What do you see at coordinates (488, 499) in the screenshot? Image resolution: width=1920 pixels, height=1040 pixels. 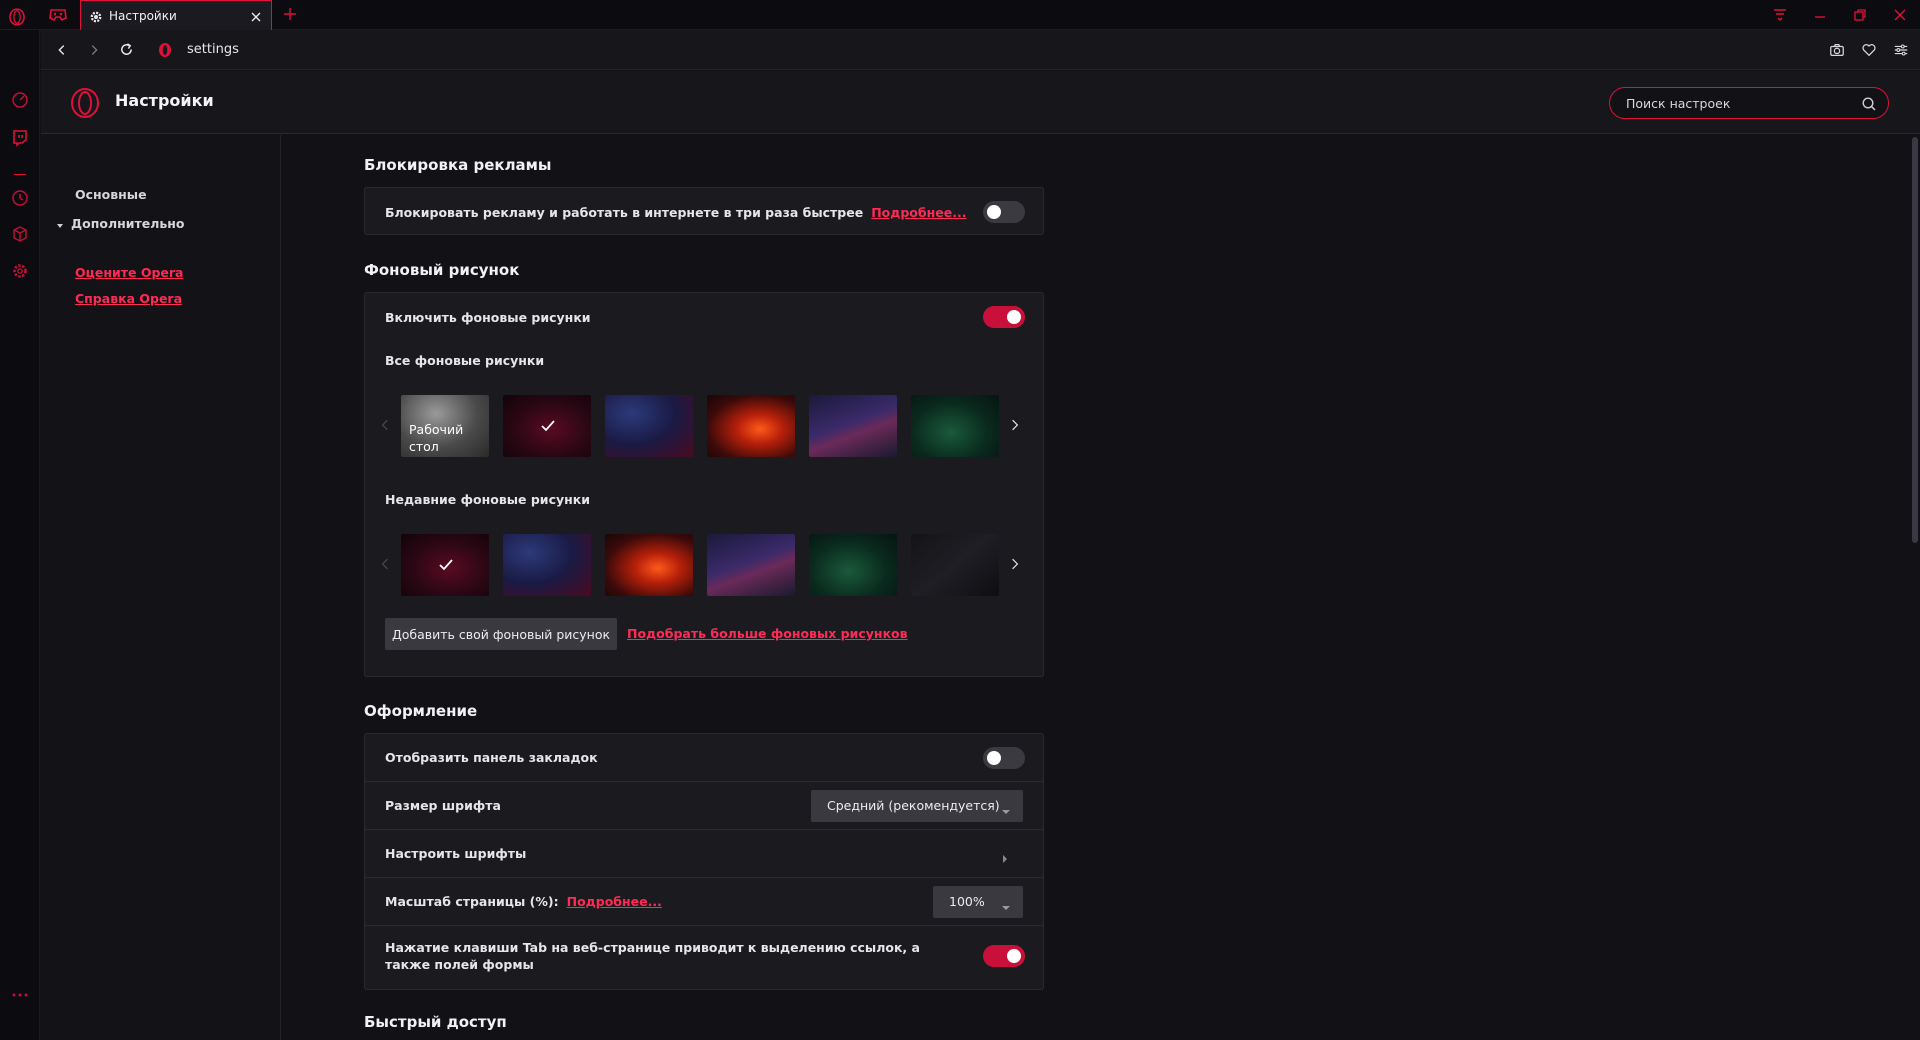 I see `recent-wallpapers-label: Недавние фоновые рисунки` at bounding box center [488, 499].